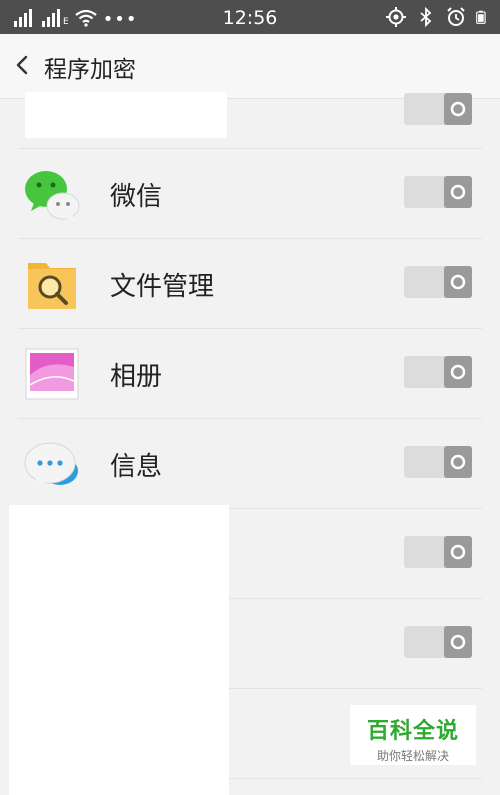 This screenshot has height=795, width=500. I want to click on app-label: 信息, so click(136, 467).